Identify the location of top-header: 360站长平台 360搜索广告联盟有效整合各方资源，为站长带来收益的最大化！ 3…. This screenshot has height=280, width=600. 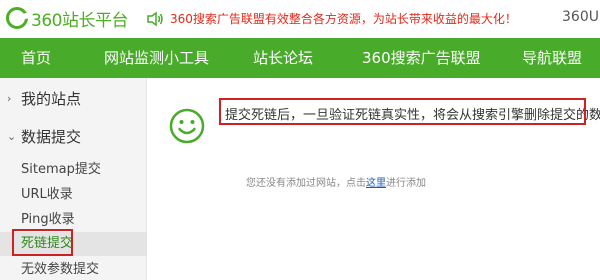
(300, 19).